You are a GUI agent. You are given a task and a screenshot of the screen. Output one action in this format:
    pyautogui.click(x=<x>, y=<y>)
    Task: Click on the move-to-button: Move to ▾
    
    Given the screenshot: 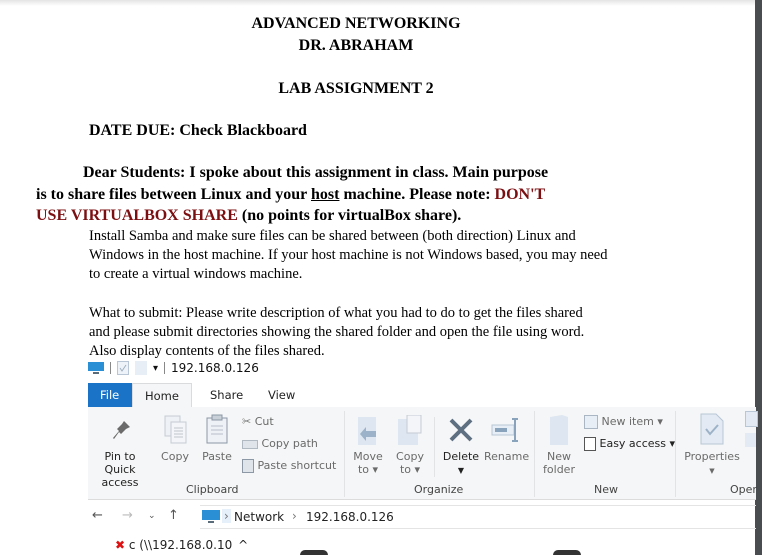 What is the action you would take?
    pyautogui.click(x=368, y=463)
    